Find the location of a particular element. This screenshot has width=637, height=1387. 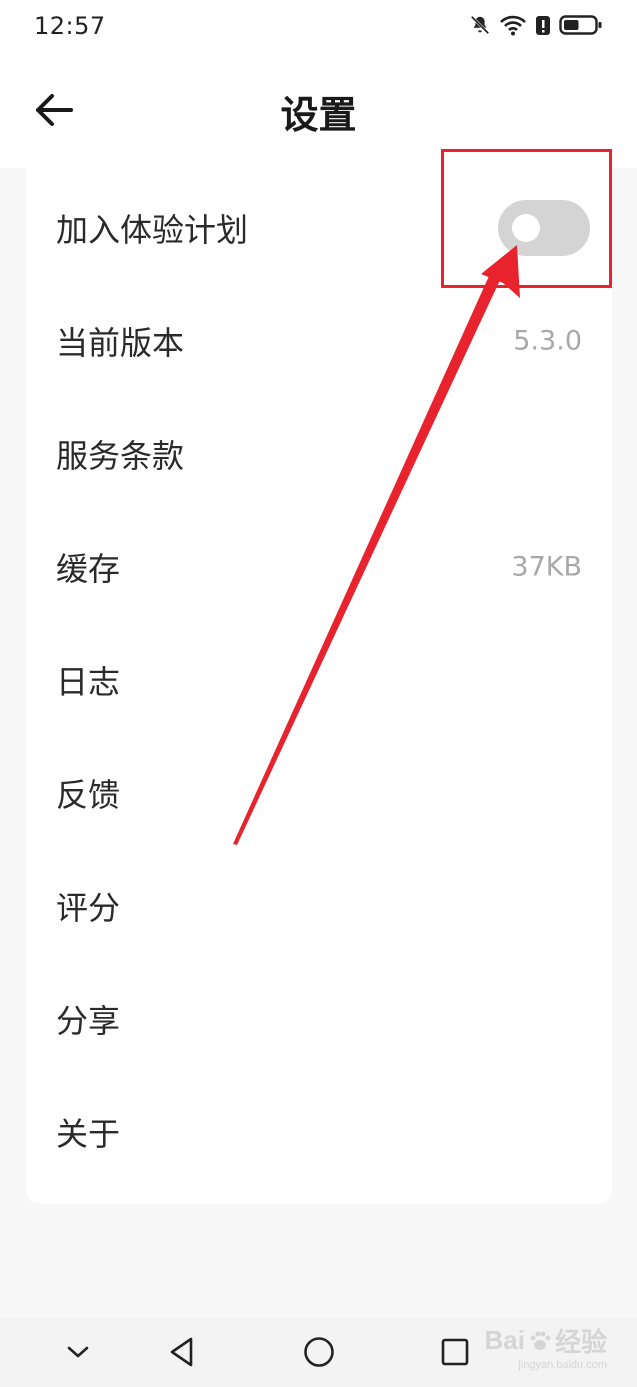

nav-collapse-button is located at coordinates (78, 1354).